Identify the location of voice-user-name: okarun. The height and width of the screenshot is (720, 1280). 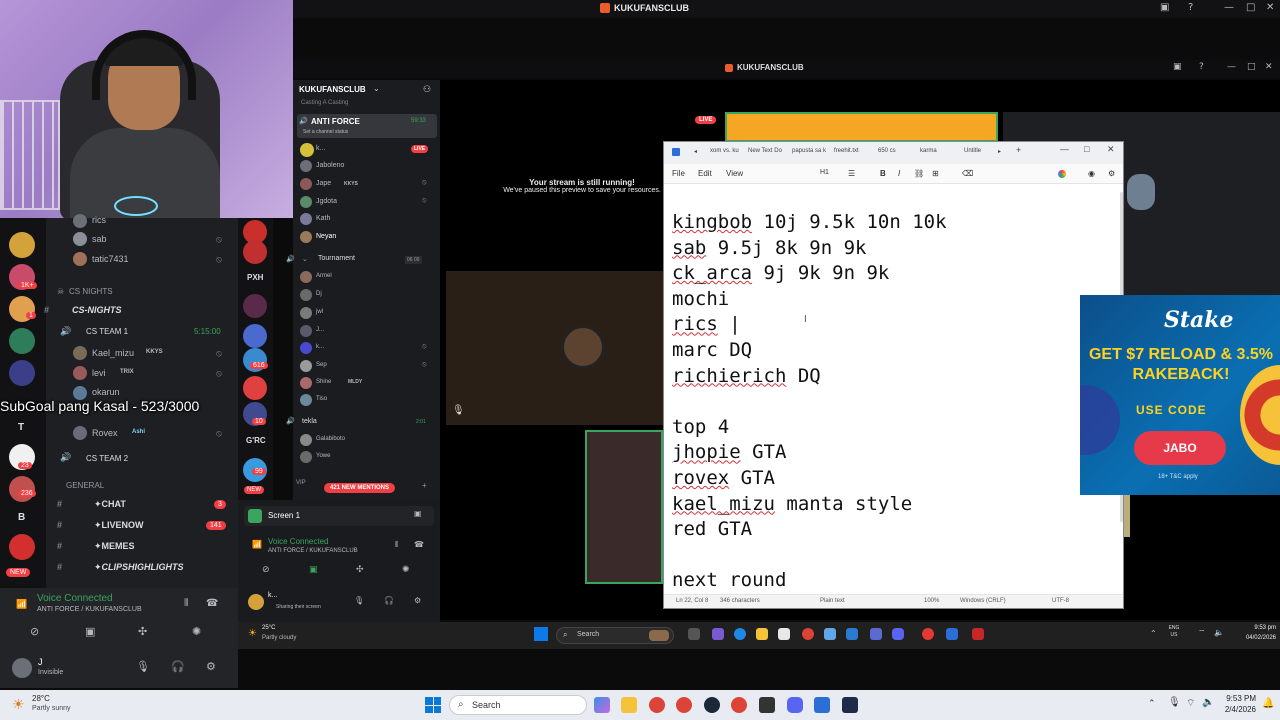
(106, 392).